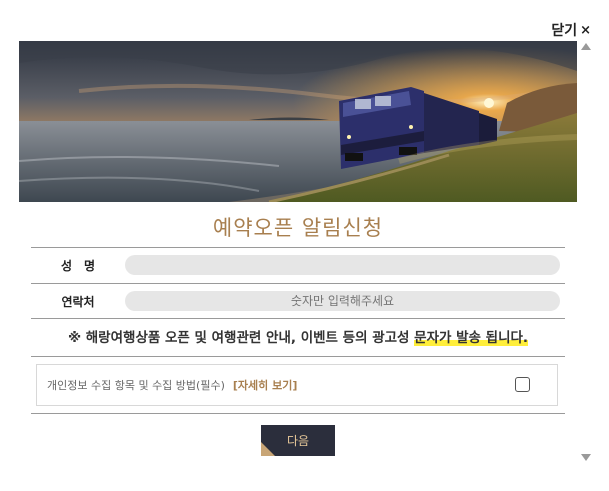  What do you see at coordinates (78, 301) in the screenshot?
I see `phone-label: 연락처` at bounding box center [78, 301].